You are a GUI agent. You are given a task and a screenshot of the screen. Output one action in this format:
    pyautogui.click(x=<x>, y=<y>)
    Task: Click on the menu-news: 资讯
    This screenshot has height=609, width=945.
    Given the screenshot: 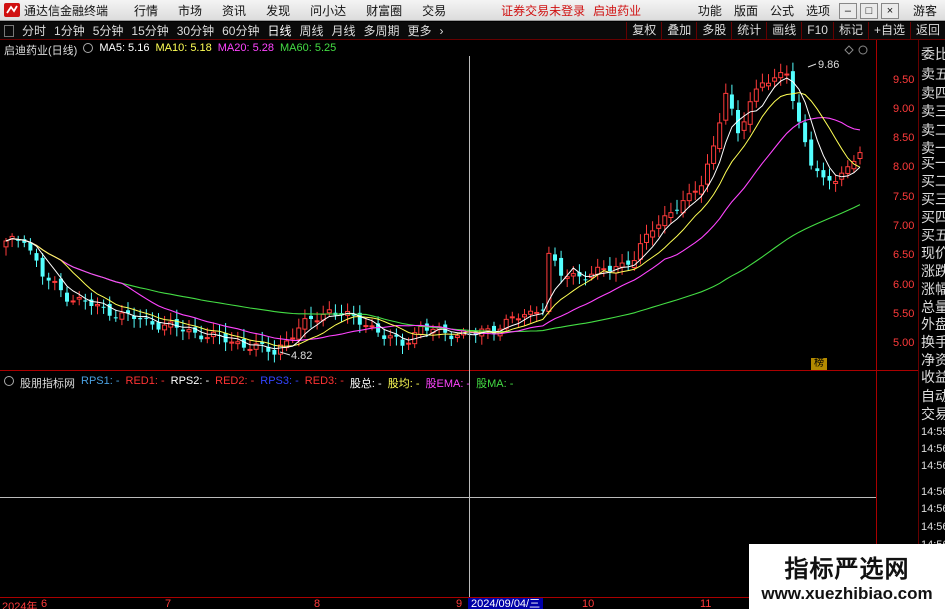 What is the action you would take?
    pyautogui.click(x=234, y=10)
    